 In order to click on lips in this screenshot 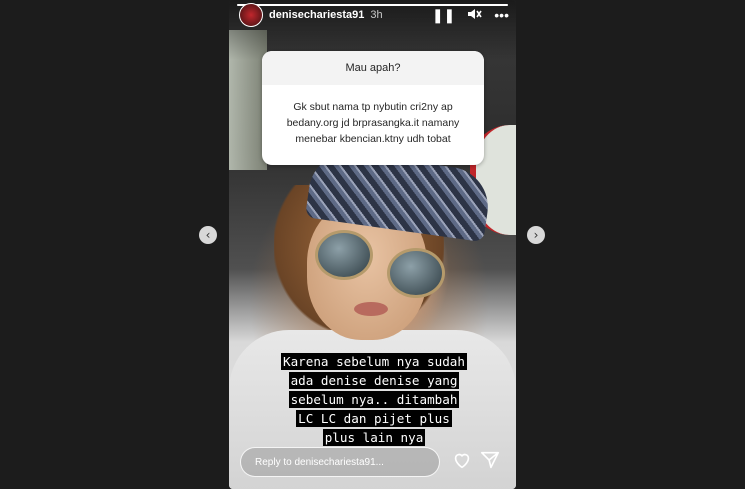, I will do `click(371, 309)`.